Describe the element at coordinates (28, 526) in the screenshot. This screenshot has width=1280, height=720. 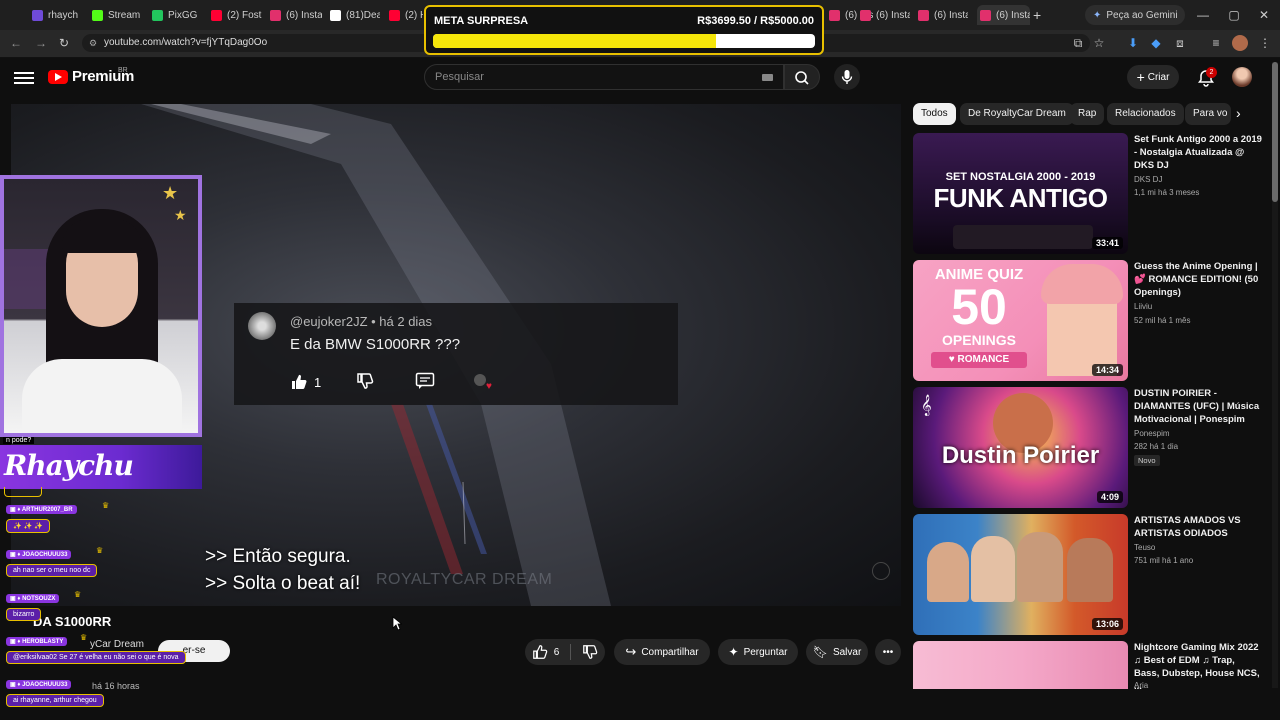
I see `chat-message: ✨ ✨ ✨` at that location.